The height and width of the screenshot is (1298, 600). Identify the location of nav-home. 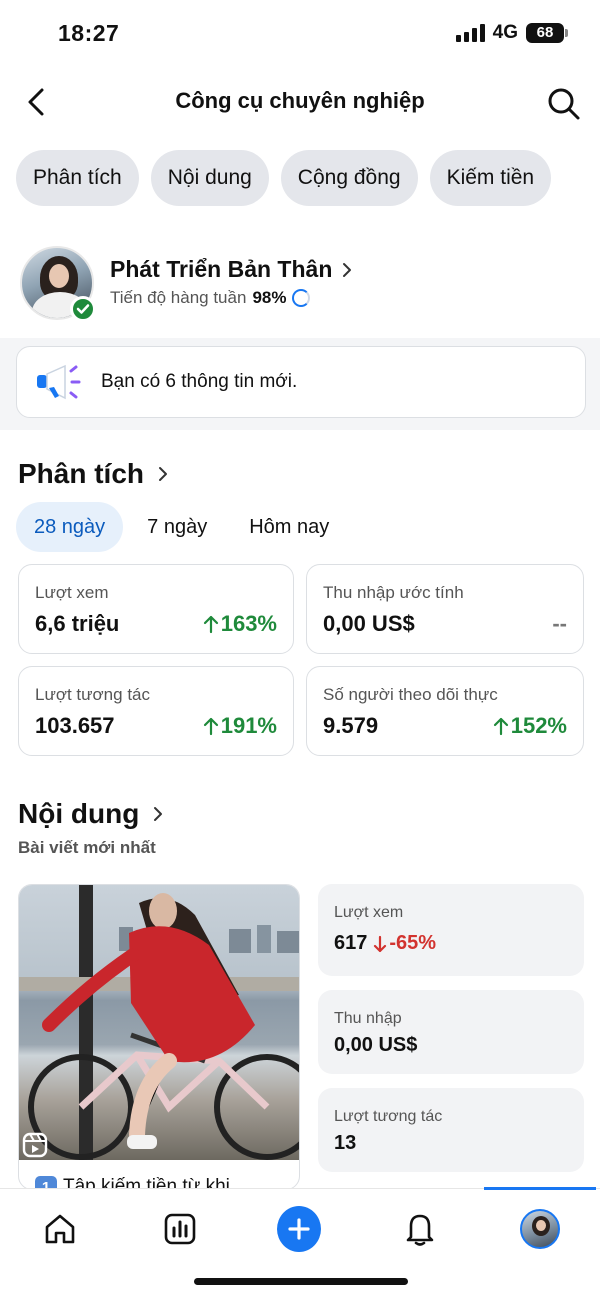
(60, 1229).